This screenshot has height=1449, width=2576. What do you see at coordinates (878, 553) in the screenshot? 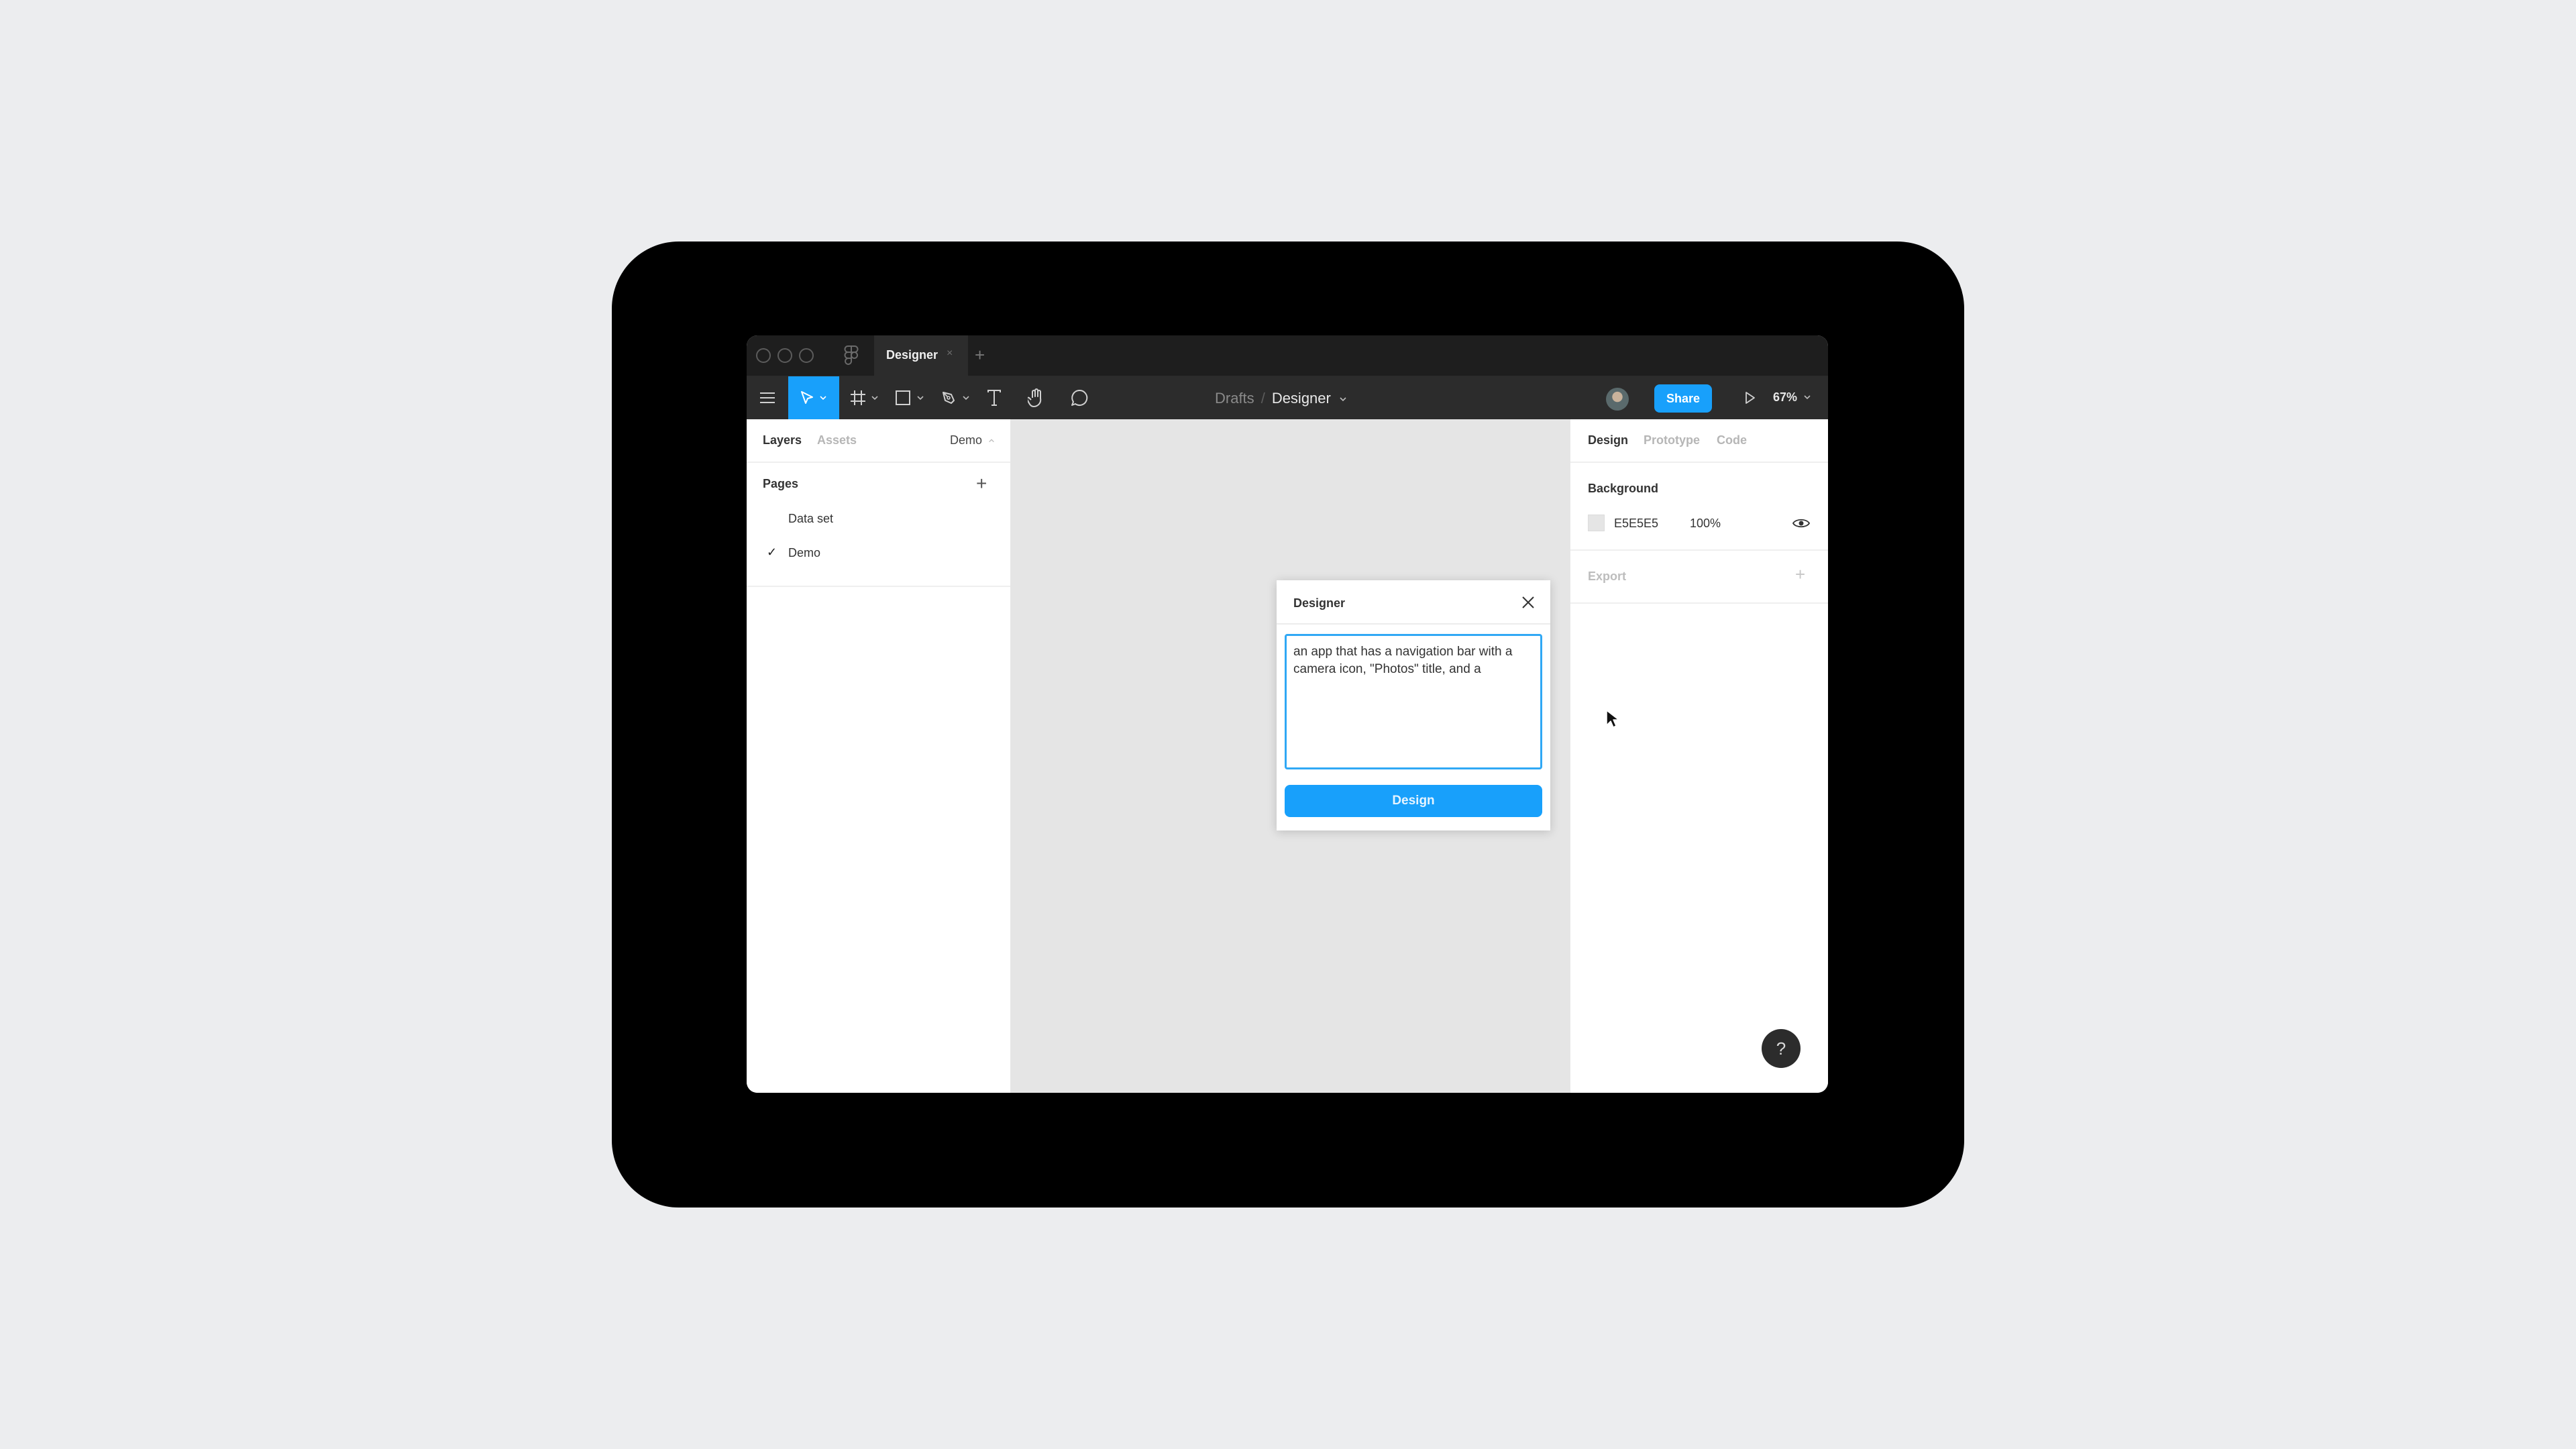
I see `page-item-demo: ✓ Demo` at bounding box center [878, 553].